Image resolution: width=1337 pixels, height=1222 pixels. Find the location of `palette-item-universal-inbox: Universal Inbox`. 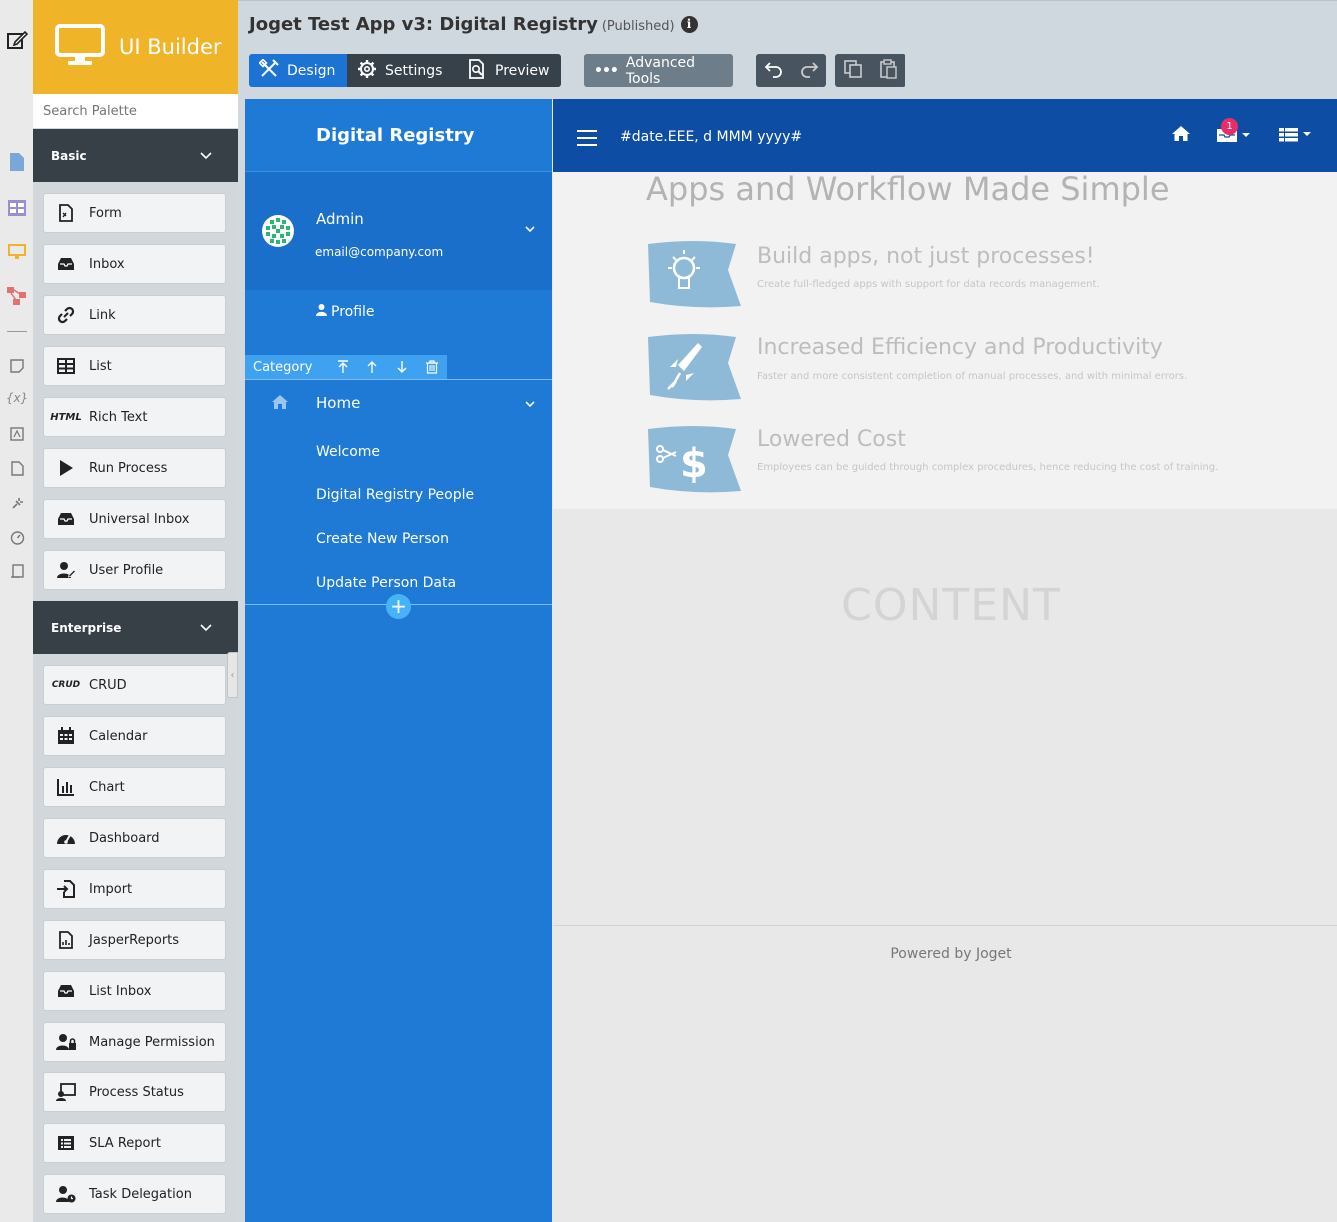

palette-item-universal-inbox: Universal Inbox is located at coordinates (134, 519).